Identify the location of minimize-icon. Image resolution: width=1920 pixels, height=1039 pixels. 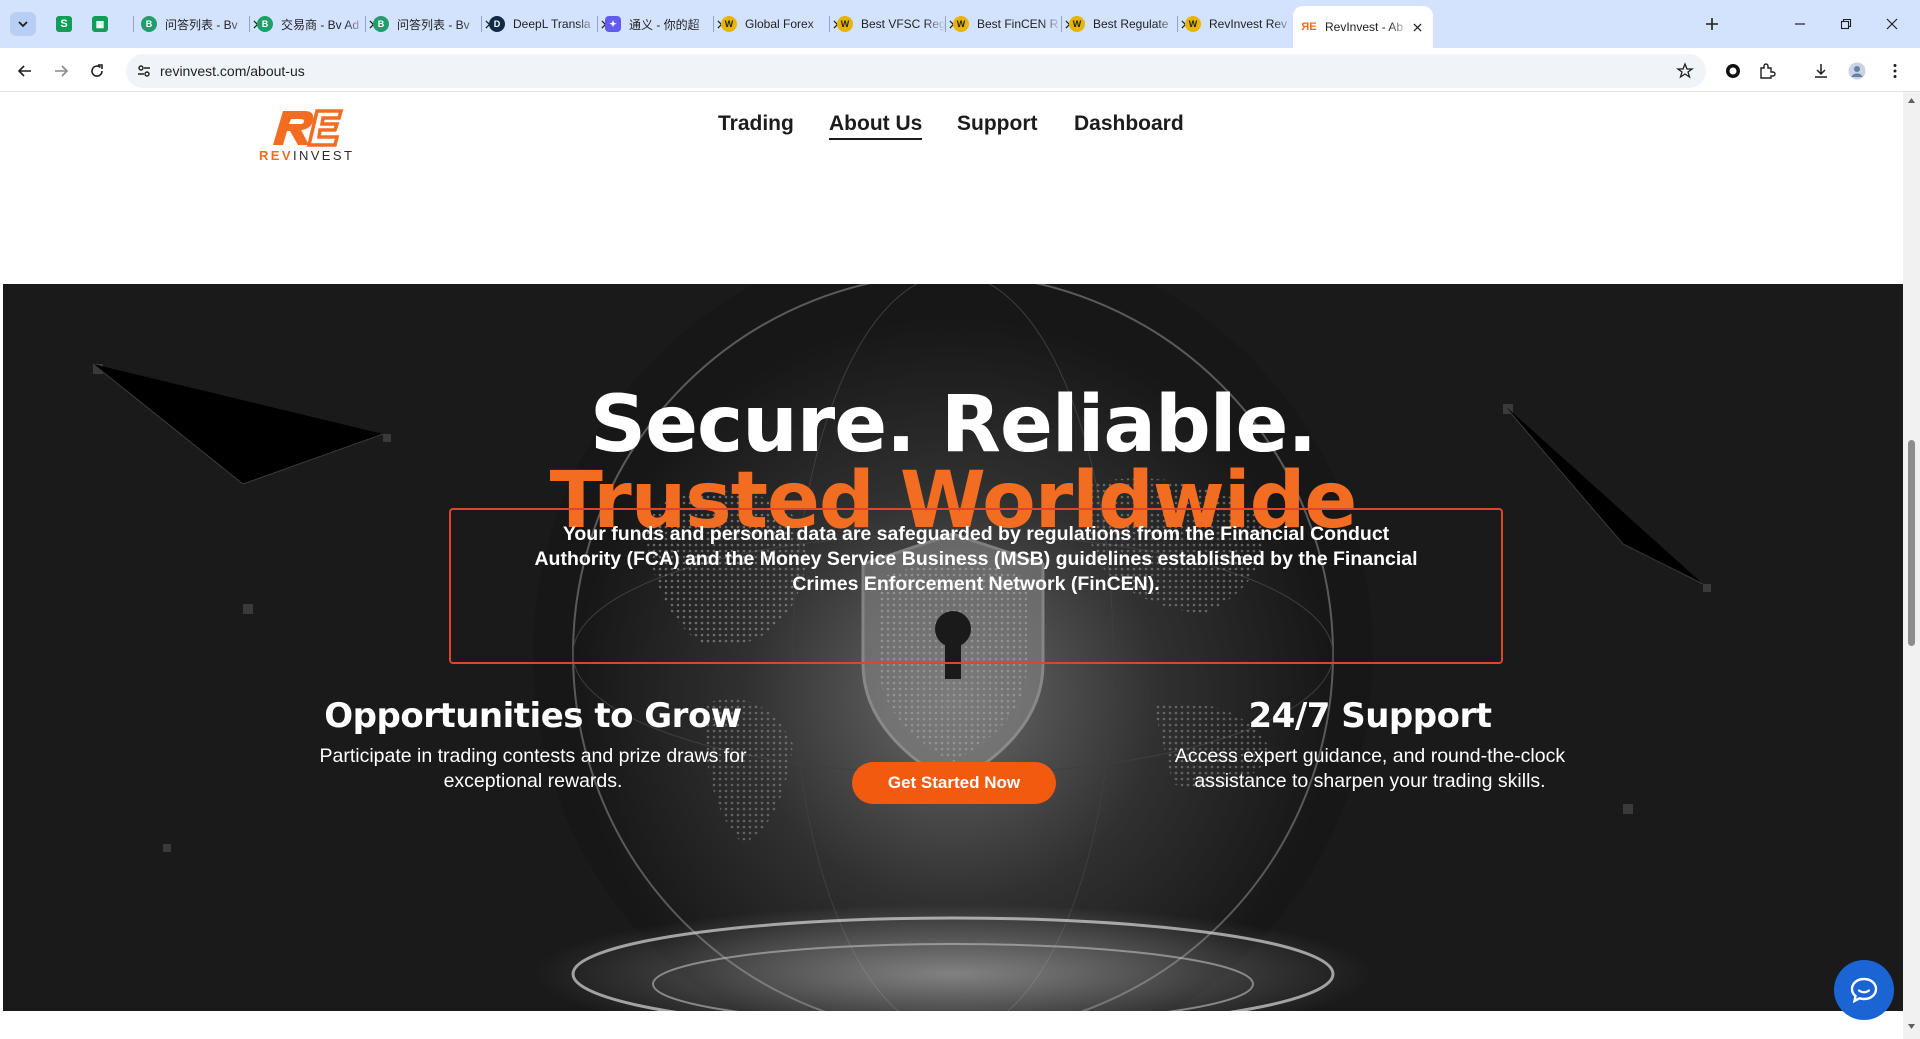
(1800, 24).